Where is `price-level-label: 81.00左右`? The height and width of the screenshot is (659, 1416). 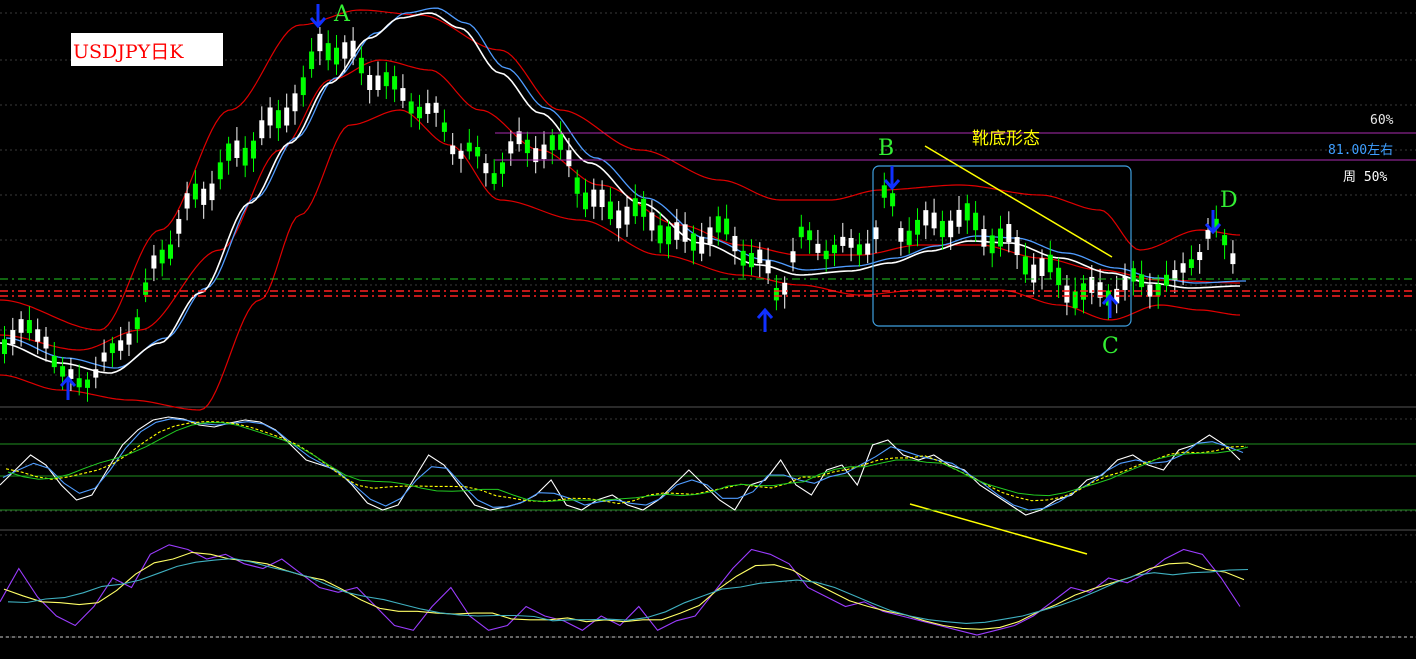
price-level-label: 81.00左右 is located at coordinates (1361, 150).